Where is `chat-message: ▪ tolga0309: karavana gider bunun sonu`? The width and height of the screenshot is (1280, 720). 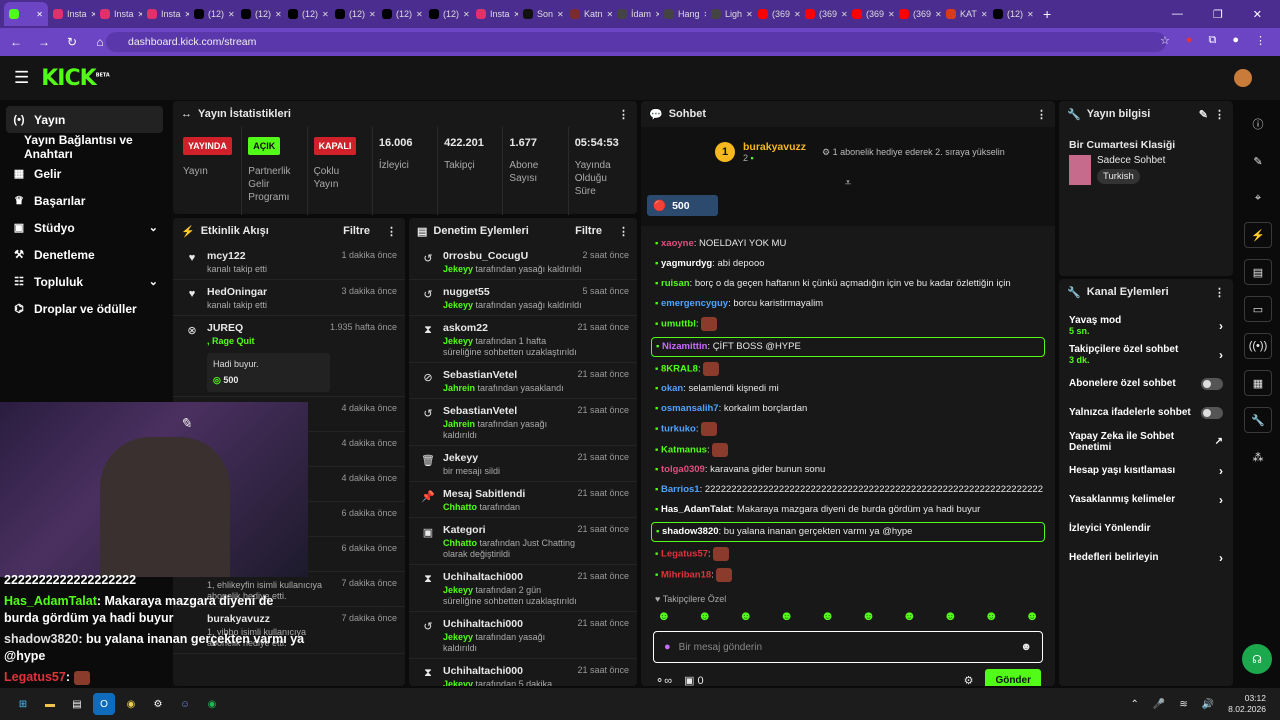 chat-message: ▪ tolga0309: karavana gider bunun sonu is located at coordinates (848, 470).